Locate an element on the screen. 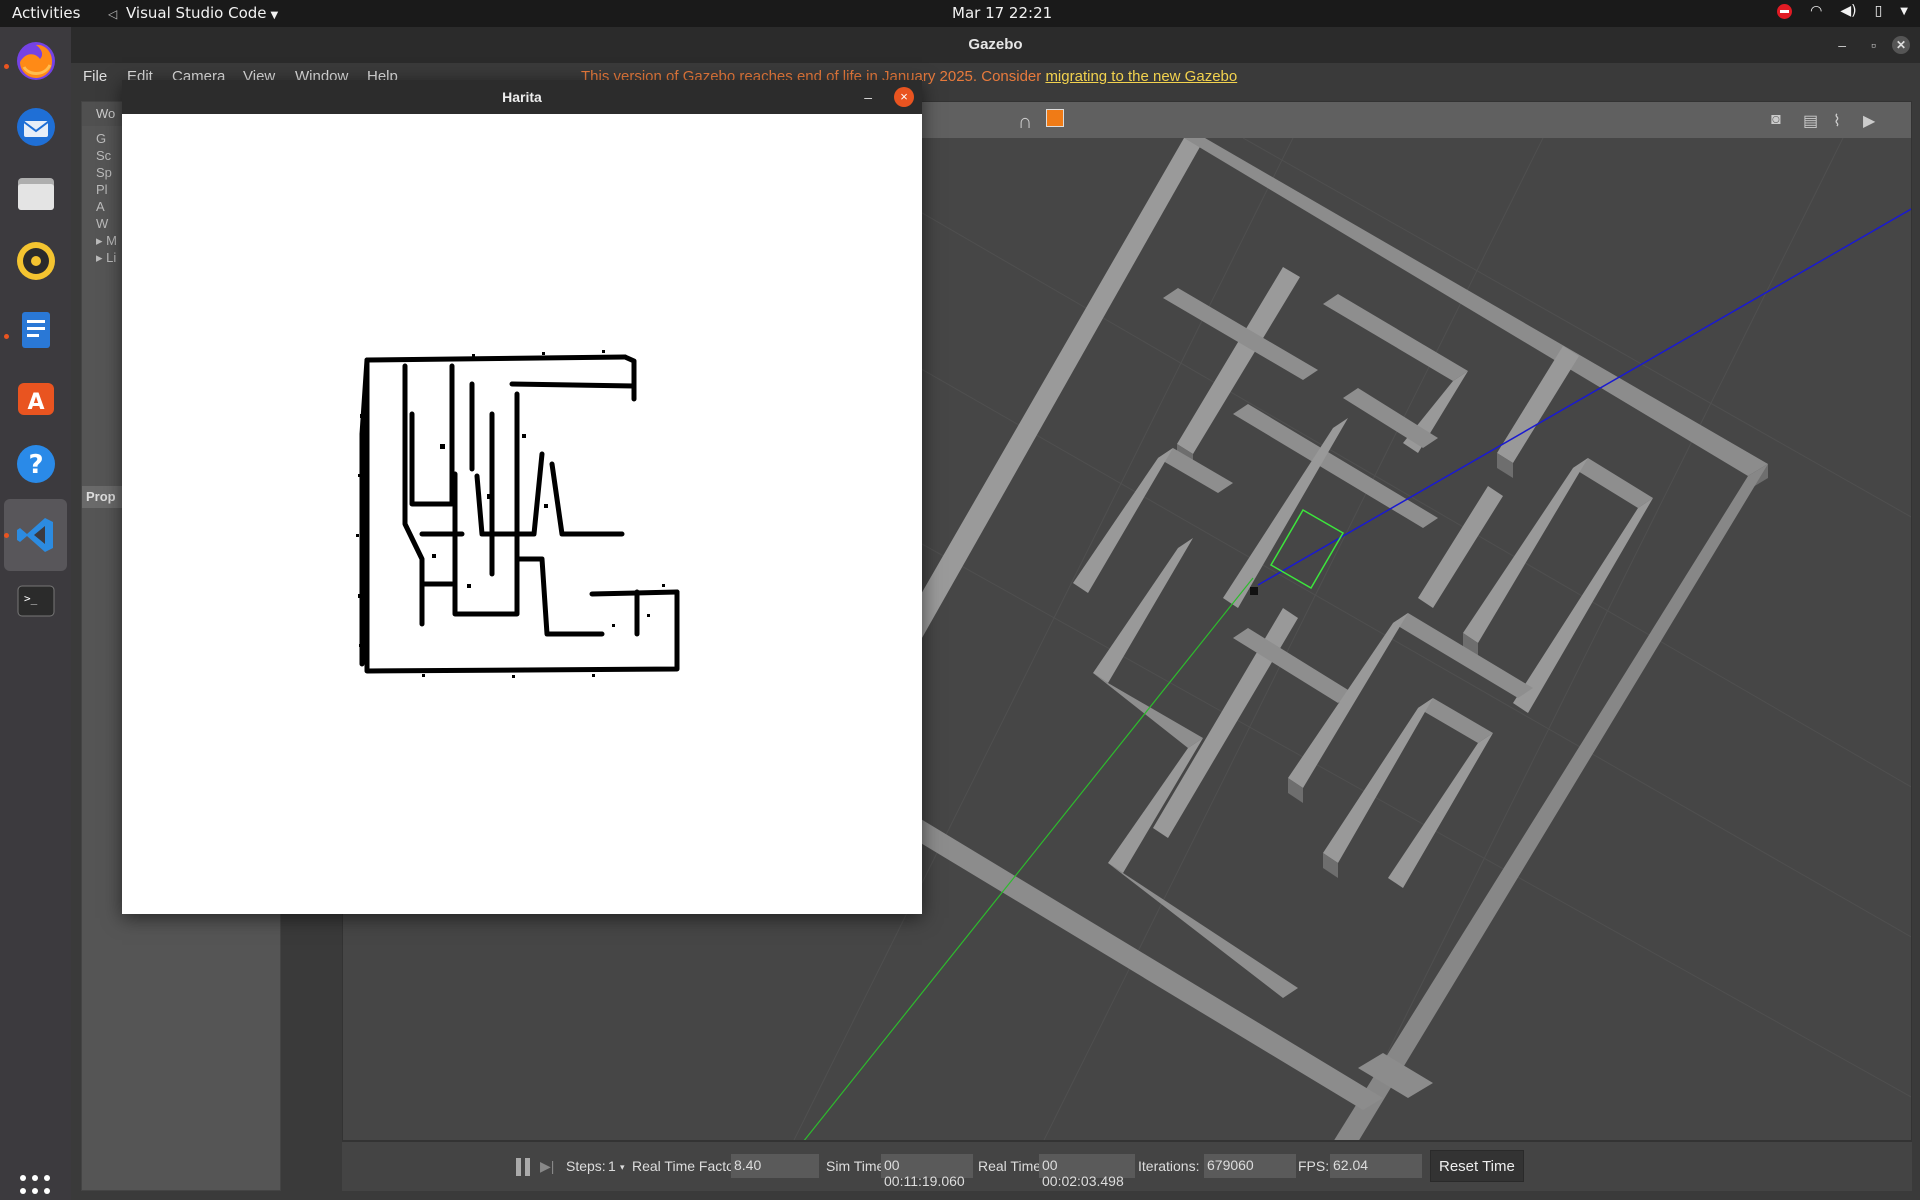 This screenshot has height=1200, width=1920. video-icon: ▶ is located at coordinates (1869, 121).